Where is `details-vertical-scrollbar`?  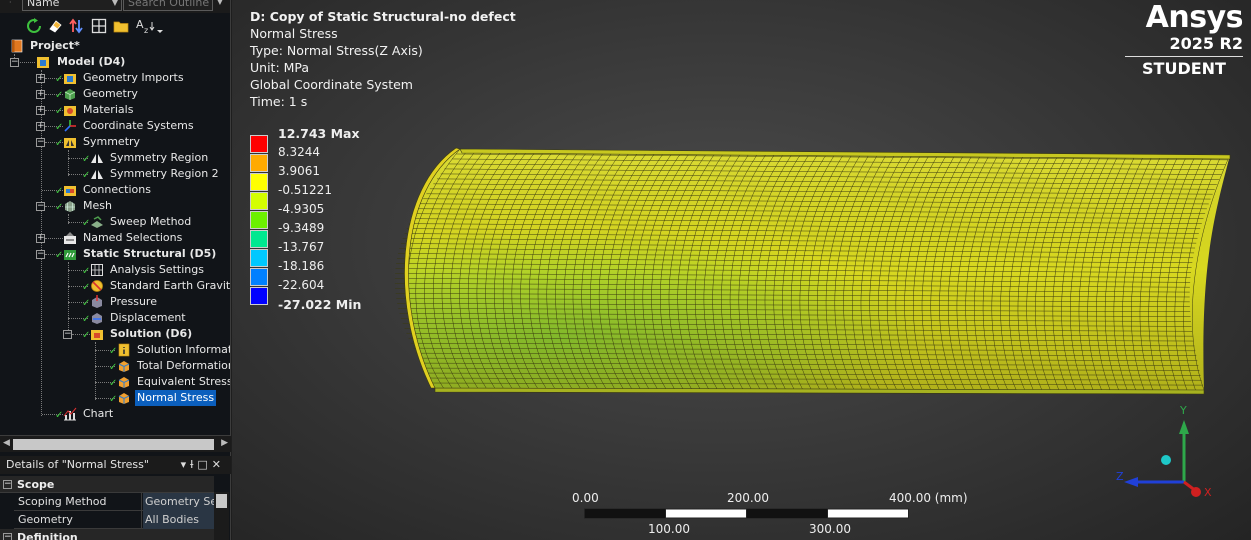
details-vertical-scrollbar is located at coordinates (221, 516).